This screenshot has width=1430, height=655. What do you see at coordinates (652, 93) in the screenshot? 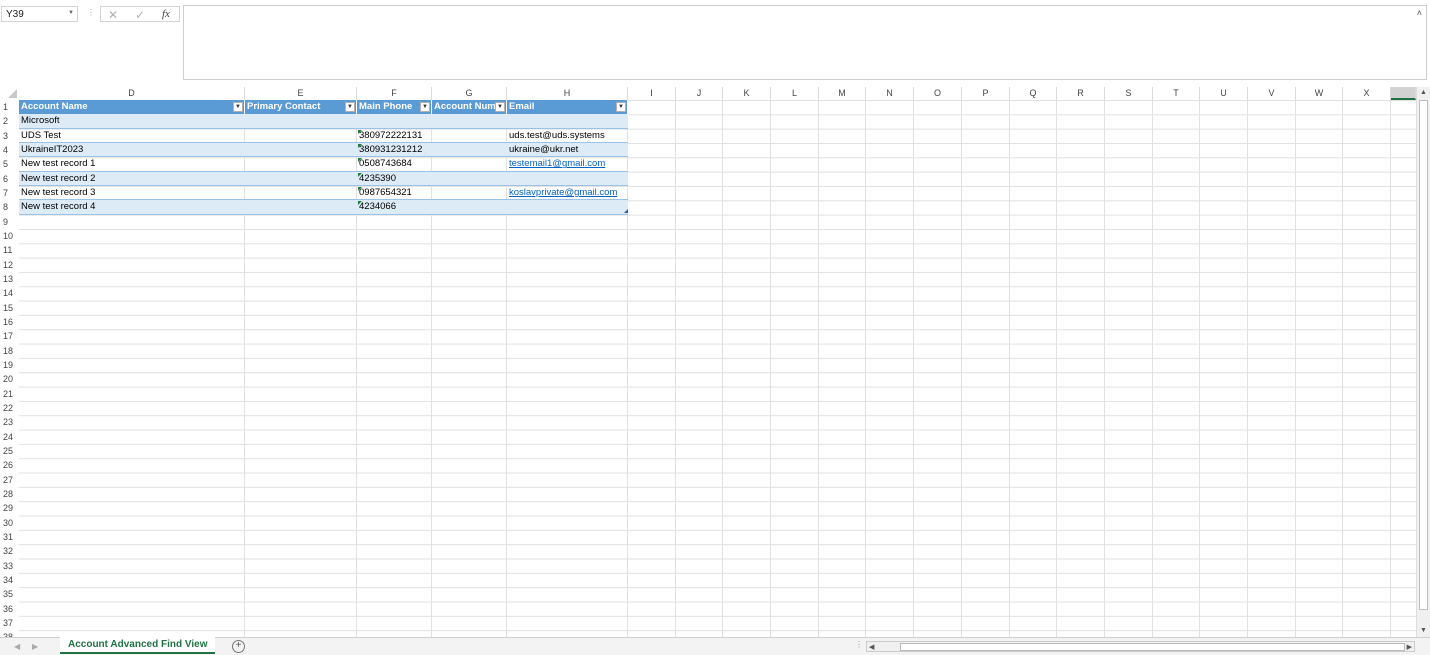
I see `column-header-i: I` at bounding box center [652, 93].